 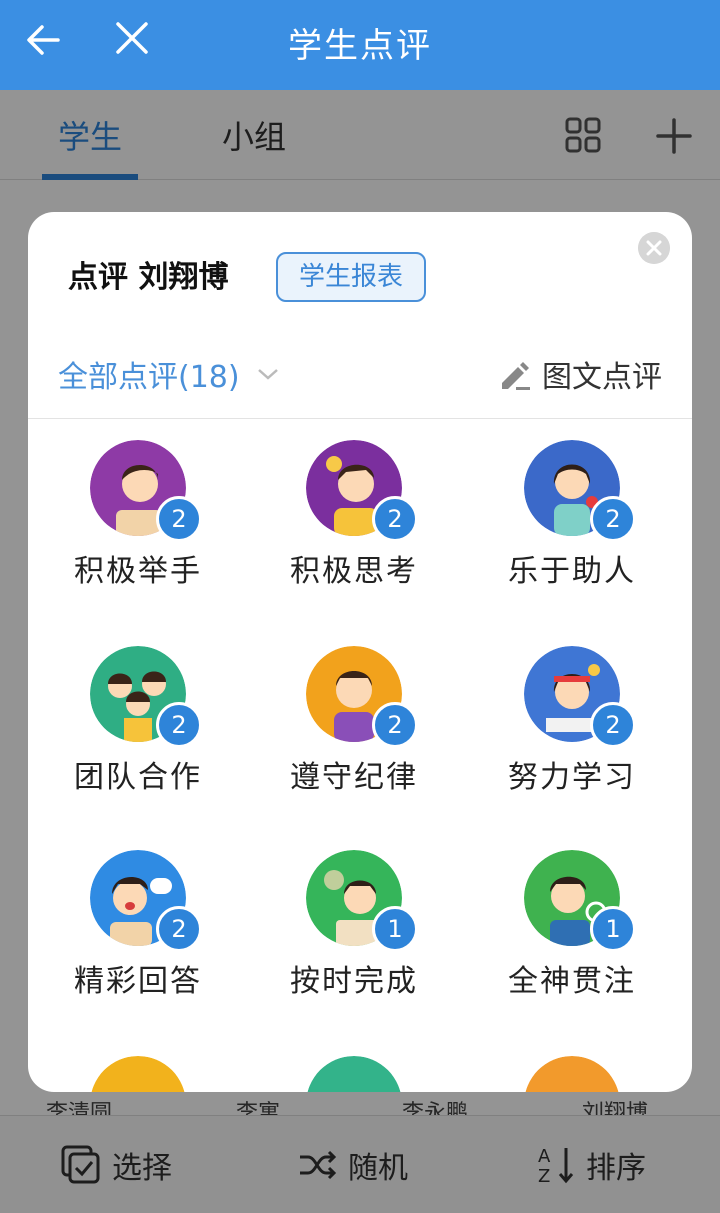 I want to click on comment-item: 2 遵守纪律, so click(x=354, y=736).